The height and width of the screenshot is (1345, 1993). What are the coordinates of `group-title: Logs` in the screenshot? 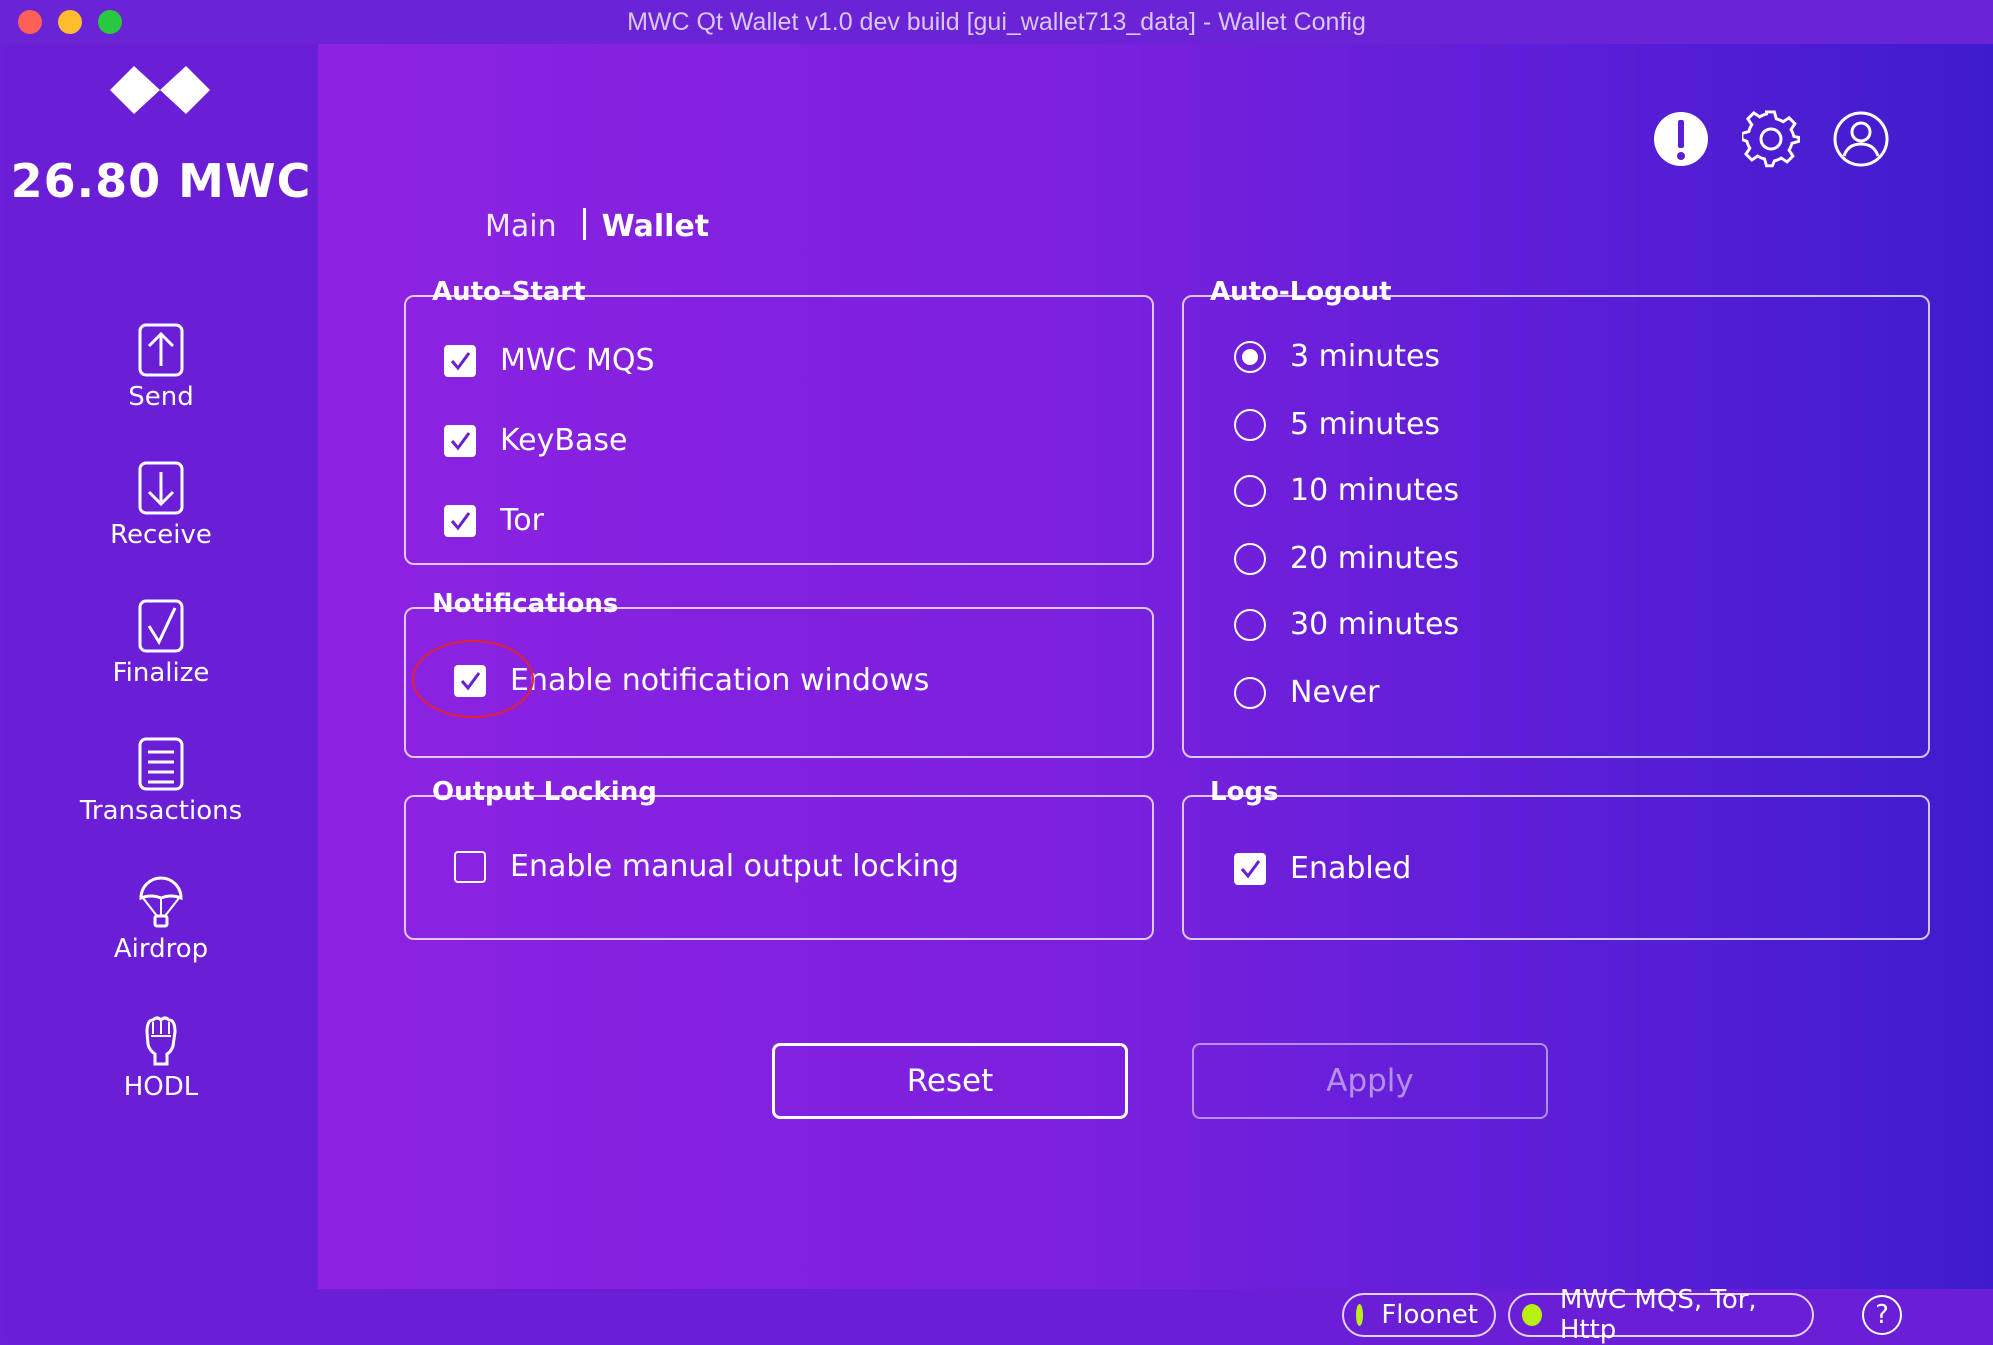 It's located at (1244, 792).